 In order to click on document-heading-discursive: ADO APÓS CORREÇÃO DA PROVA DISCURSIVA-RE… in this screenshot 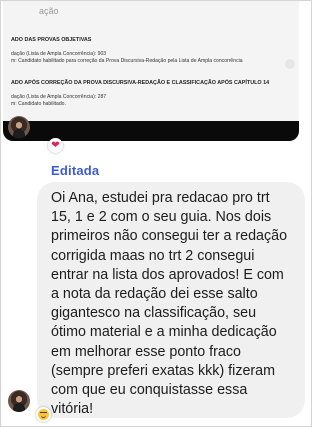, I will do `click(140, 83)`.